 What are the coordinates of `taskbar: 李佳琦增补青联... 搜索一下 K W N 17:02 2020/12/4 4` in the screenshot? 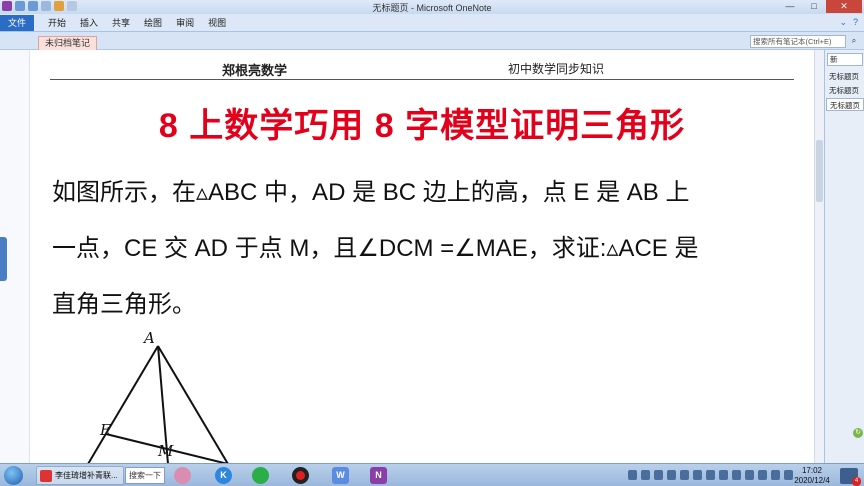 It's located at (432, 474).